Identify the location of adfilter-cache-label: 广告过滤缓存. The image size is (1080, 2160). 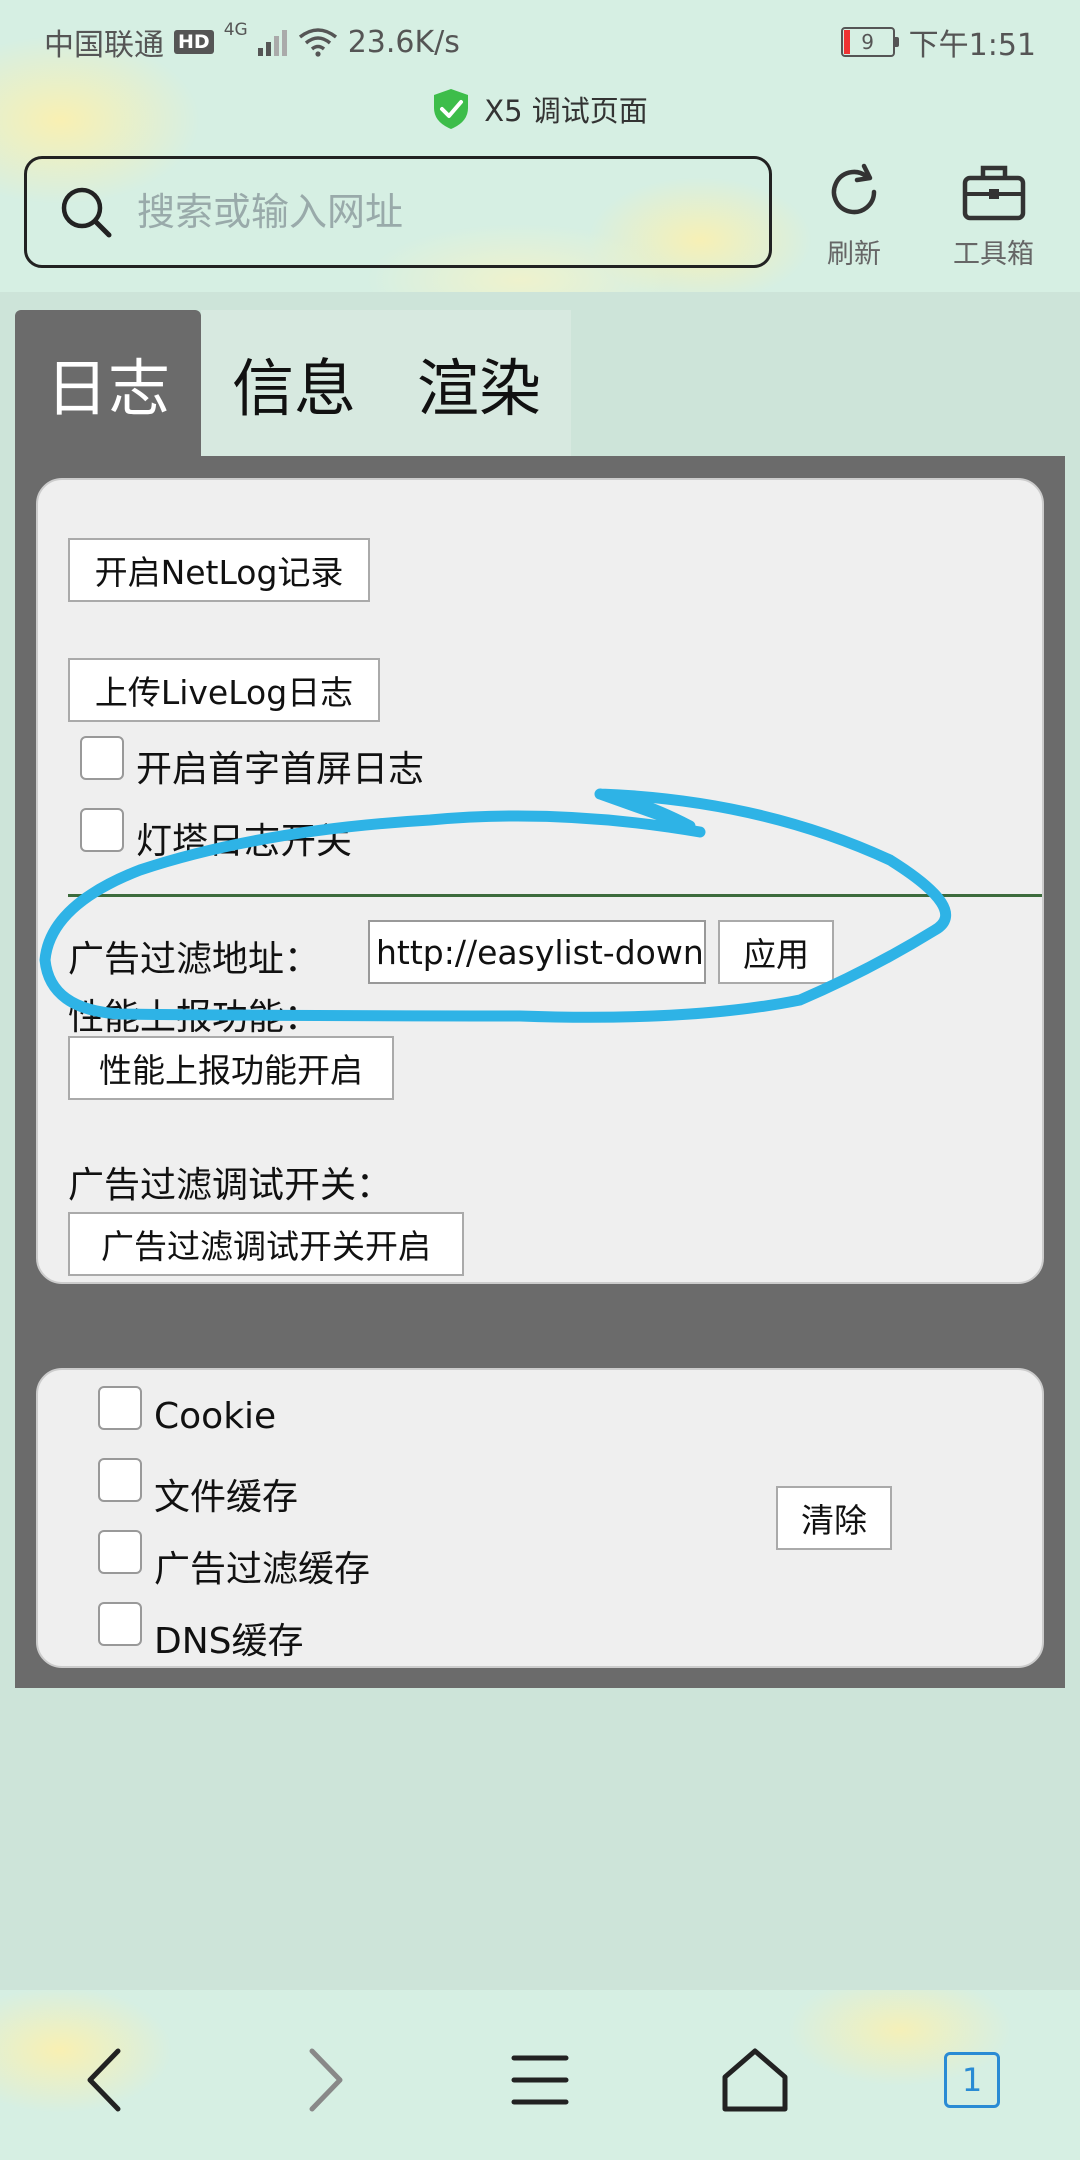
(262, 1569).